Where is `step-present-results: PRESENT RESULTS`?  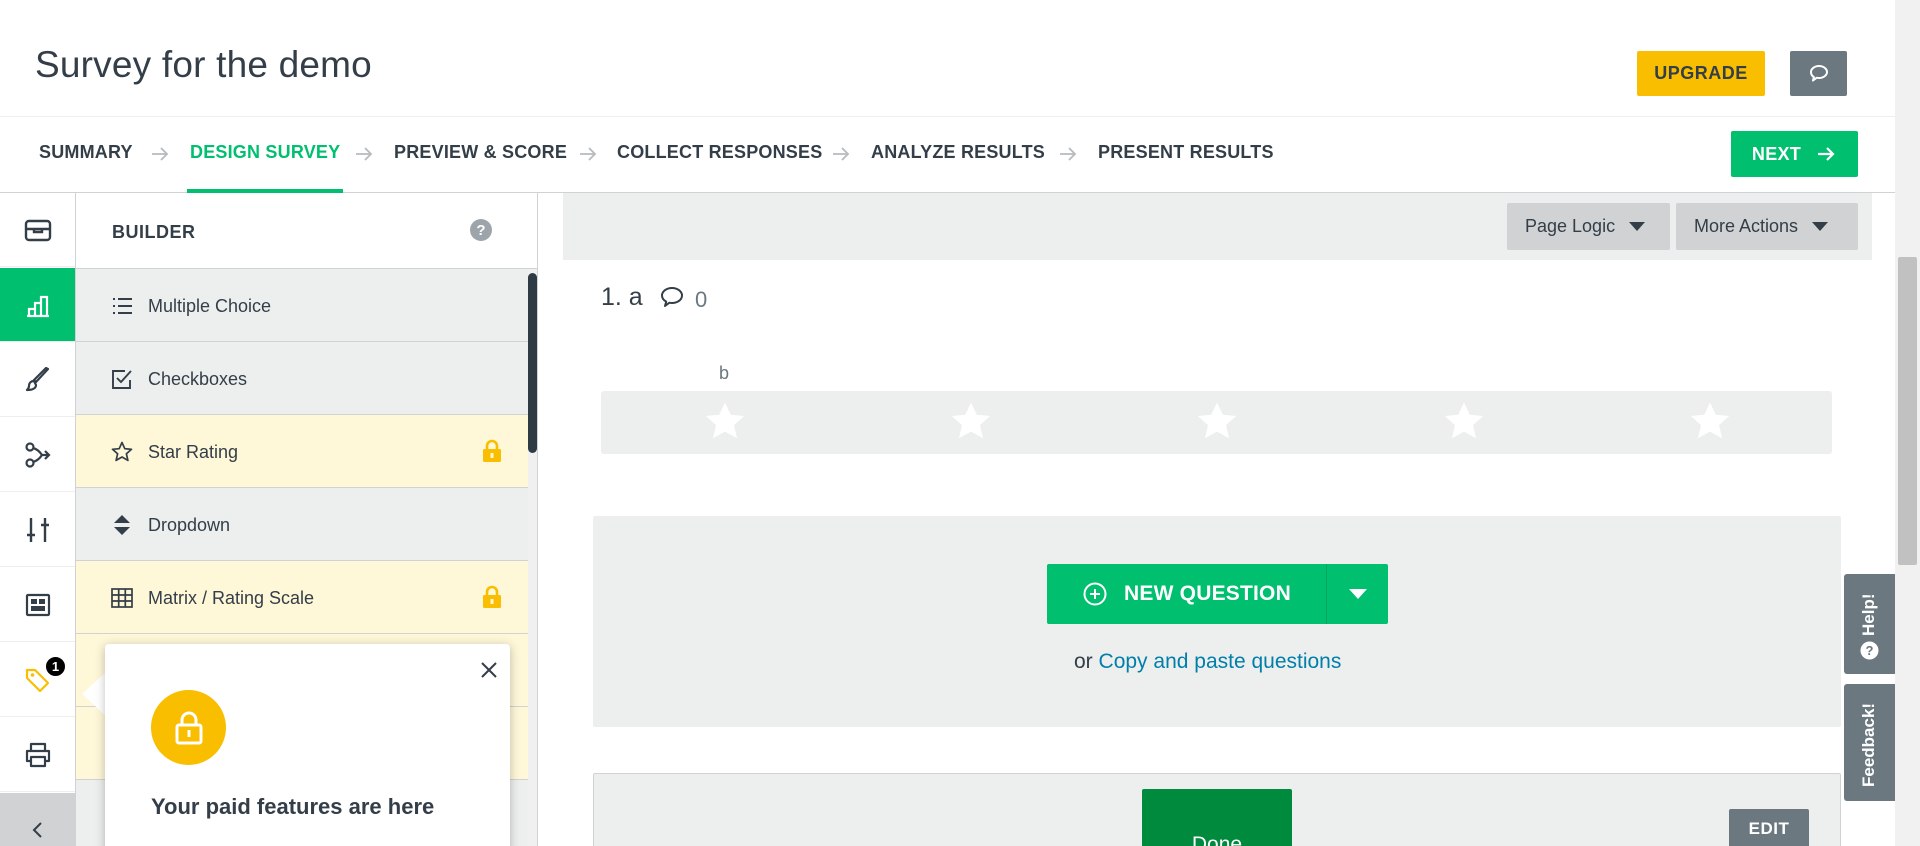 step-present-results: PRESENT RESULTS is located at coordinates (1186, 155).